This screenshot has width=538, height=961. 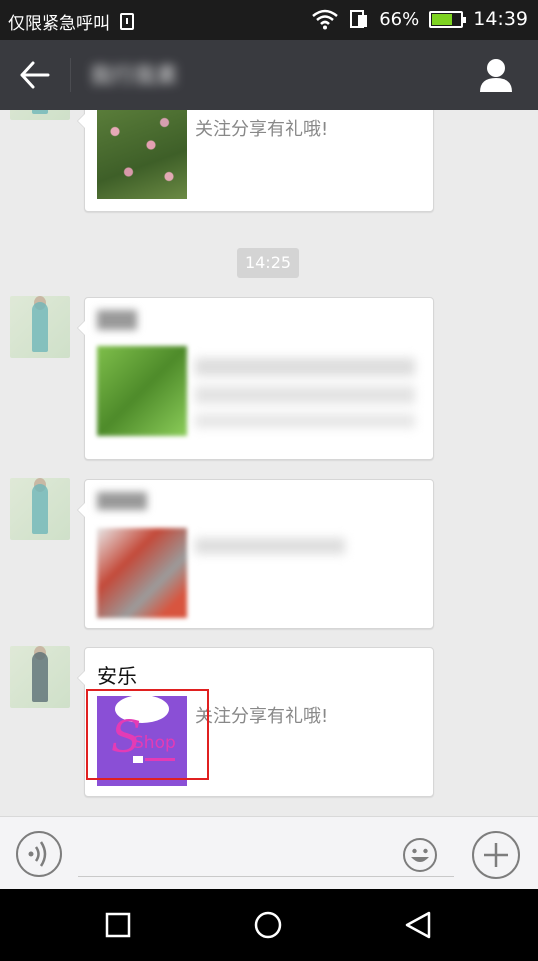 I want to click on status-right: 66% 14:39, so click(x=419, y=19).